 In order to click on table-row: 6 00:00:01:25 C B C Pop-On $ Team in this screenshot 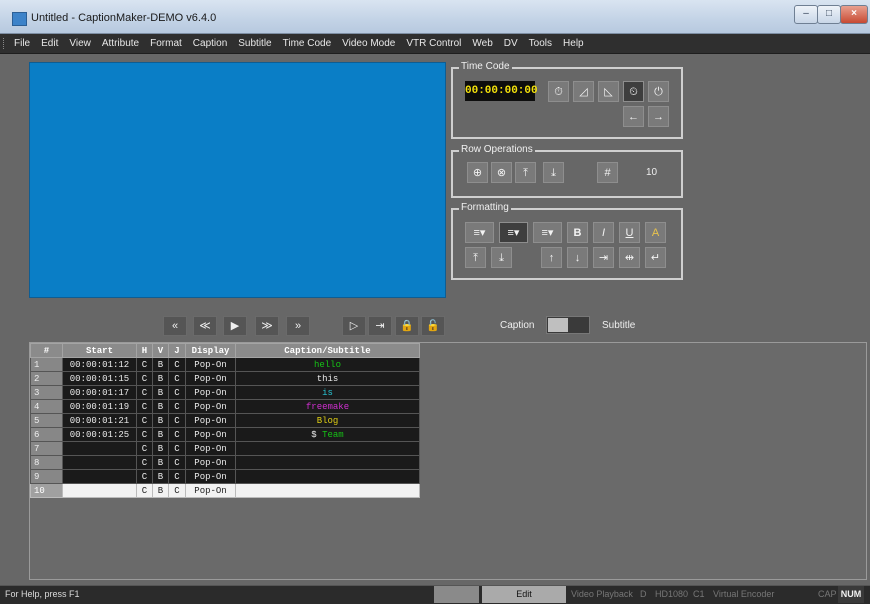, I will do `click(225, 434)`.